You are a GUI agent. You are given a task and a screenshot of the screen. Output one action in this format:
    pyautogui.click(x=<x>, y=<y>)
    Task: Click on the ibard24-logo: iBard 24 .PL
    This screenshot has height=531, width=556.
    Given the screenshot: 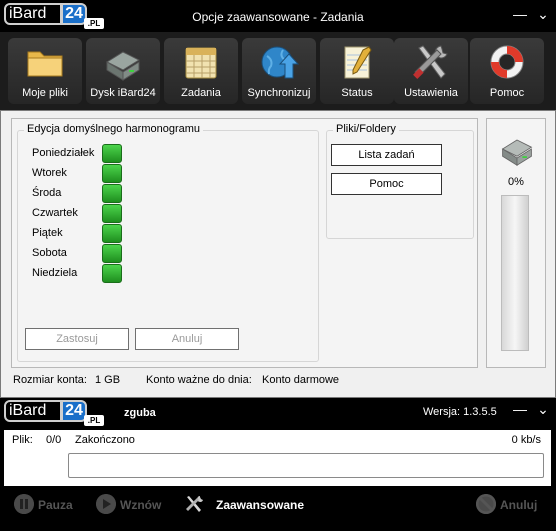 What is the action you would take?
    pyautogui.click(x=54, y=413)
    